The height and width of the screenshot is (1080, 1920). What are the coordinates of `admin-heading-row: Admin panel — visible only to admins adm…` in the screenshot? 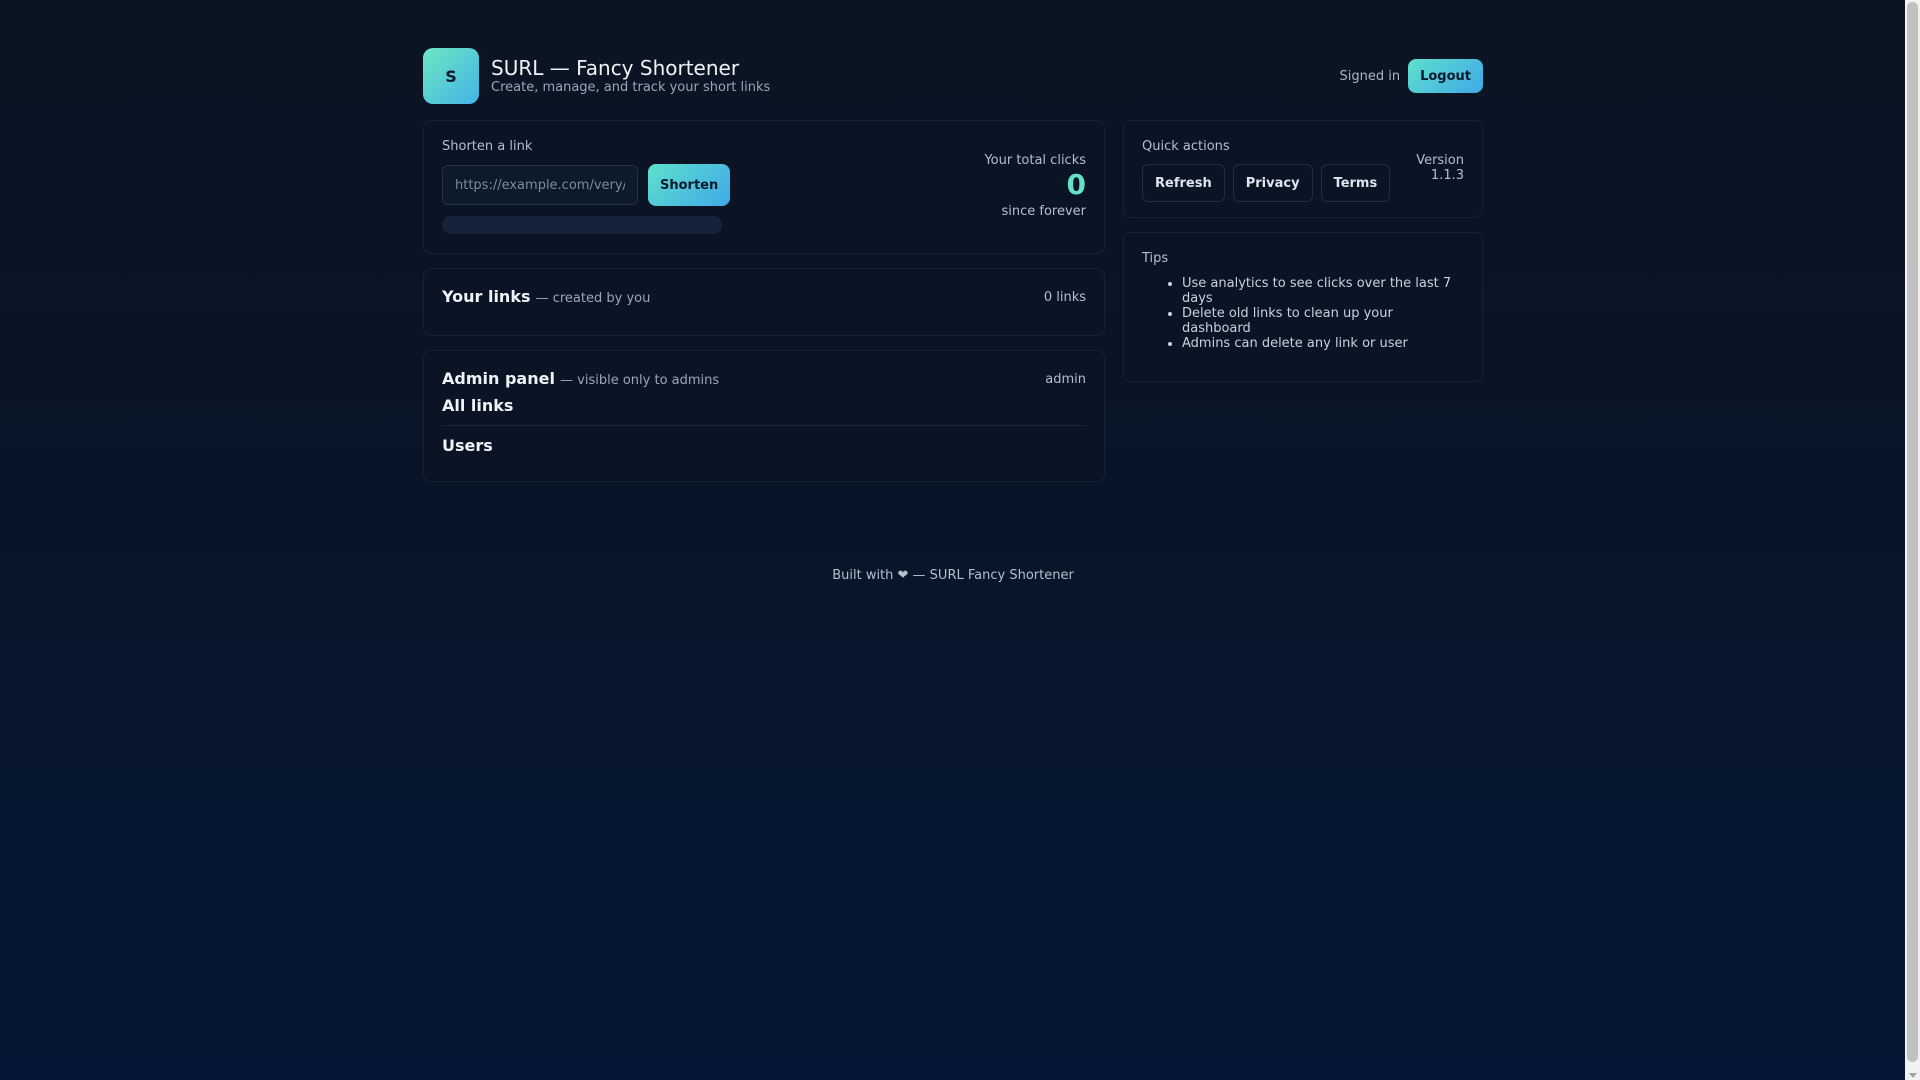 It's located at (764, 378).